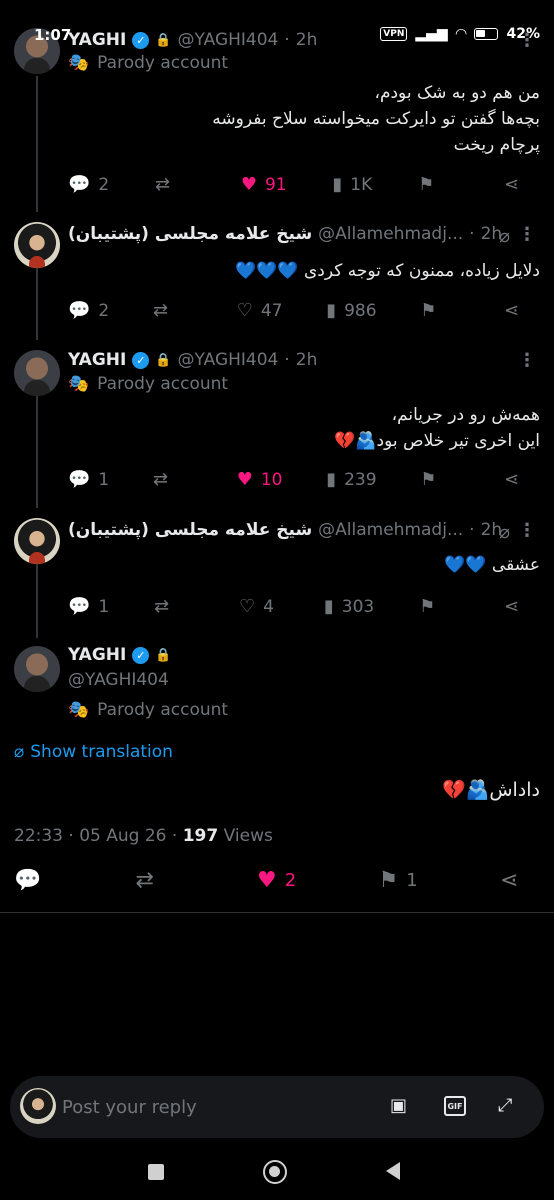 The image size is (554, 1200). What do you see at coordinates (104, 184) in the screenshot?
I see `reply-count: 2` at bounding box center [104, 184].